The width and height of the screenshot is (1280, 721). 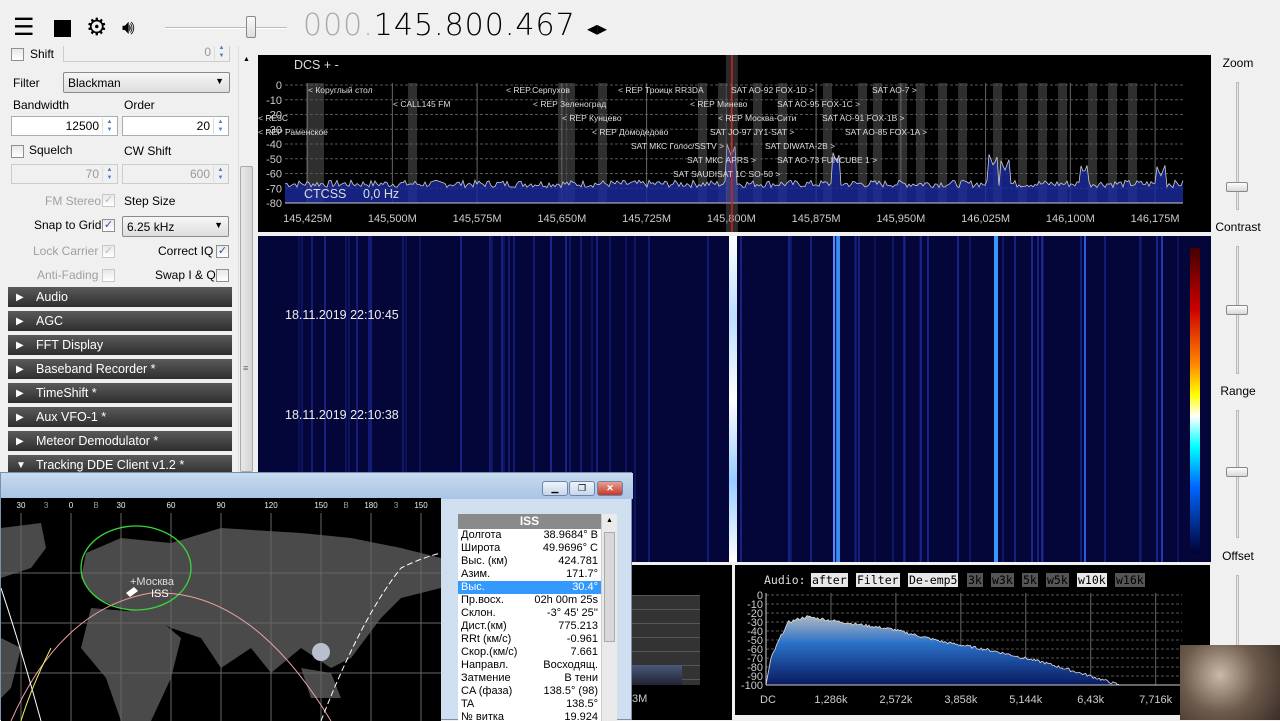 I want to click on table-row: Скор.(км/с) 7.661, so click(x=529, y=652).